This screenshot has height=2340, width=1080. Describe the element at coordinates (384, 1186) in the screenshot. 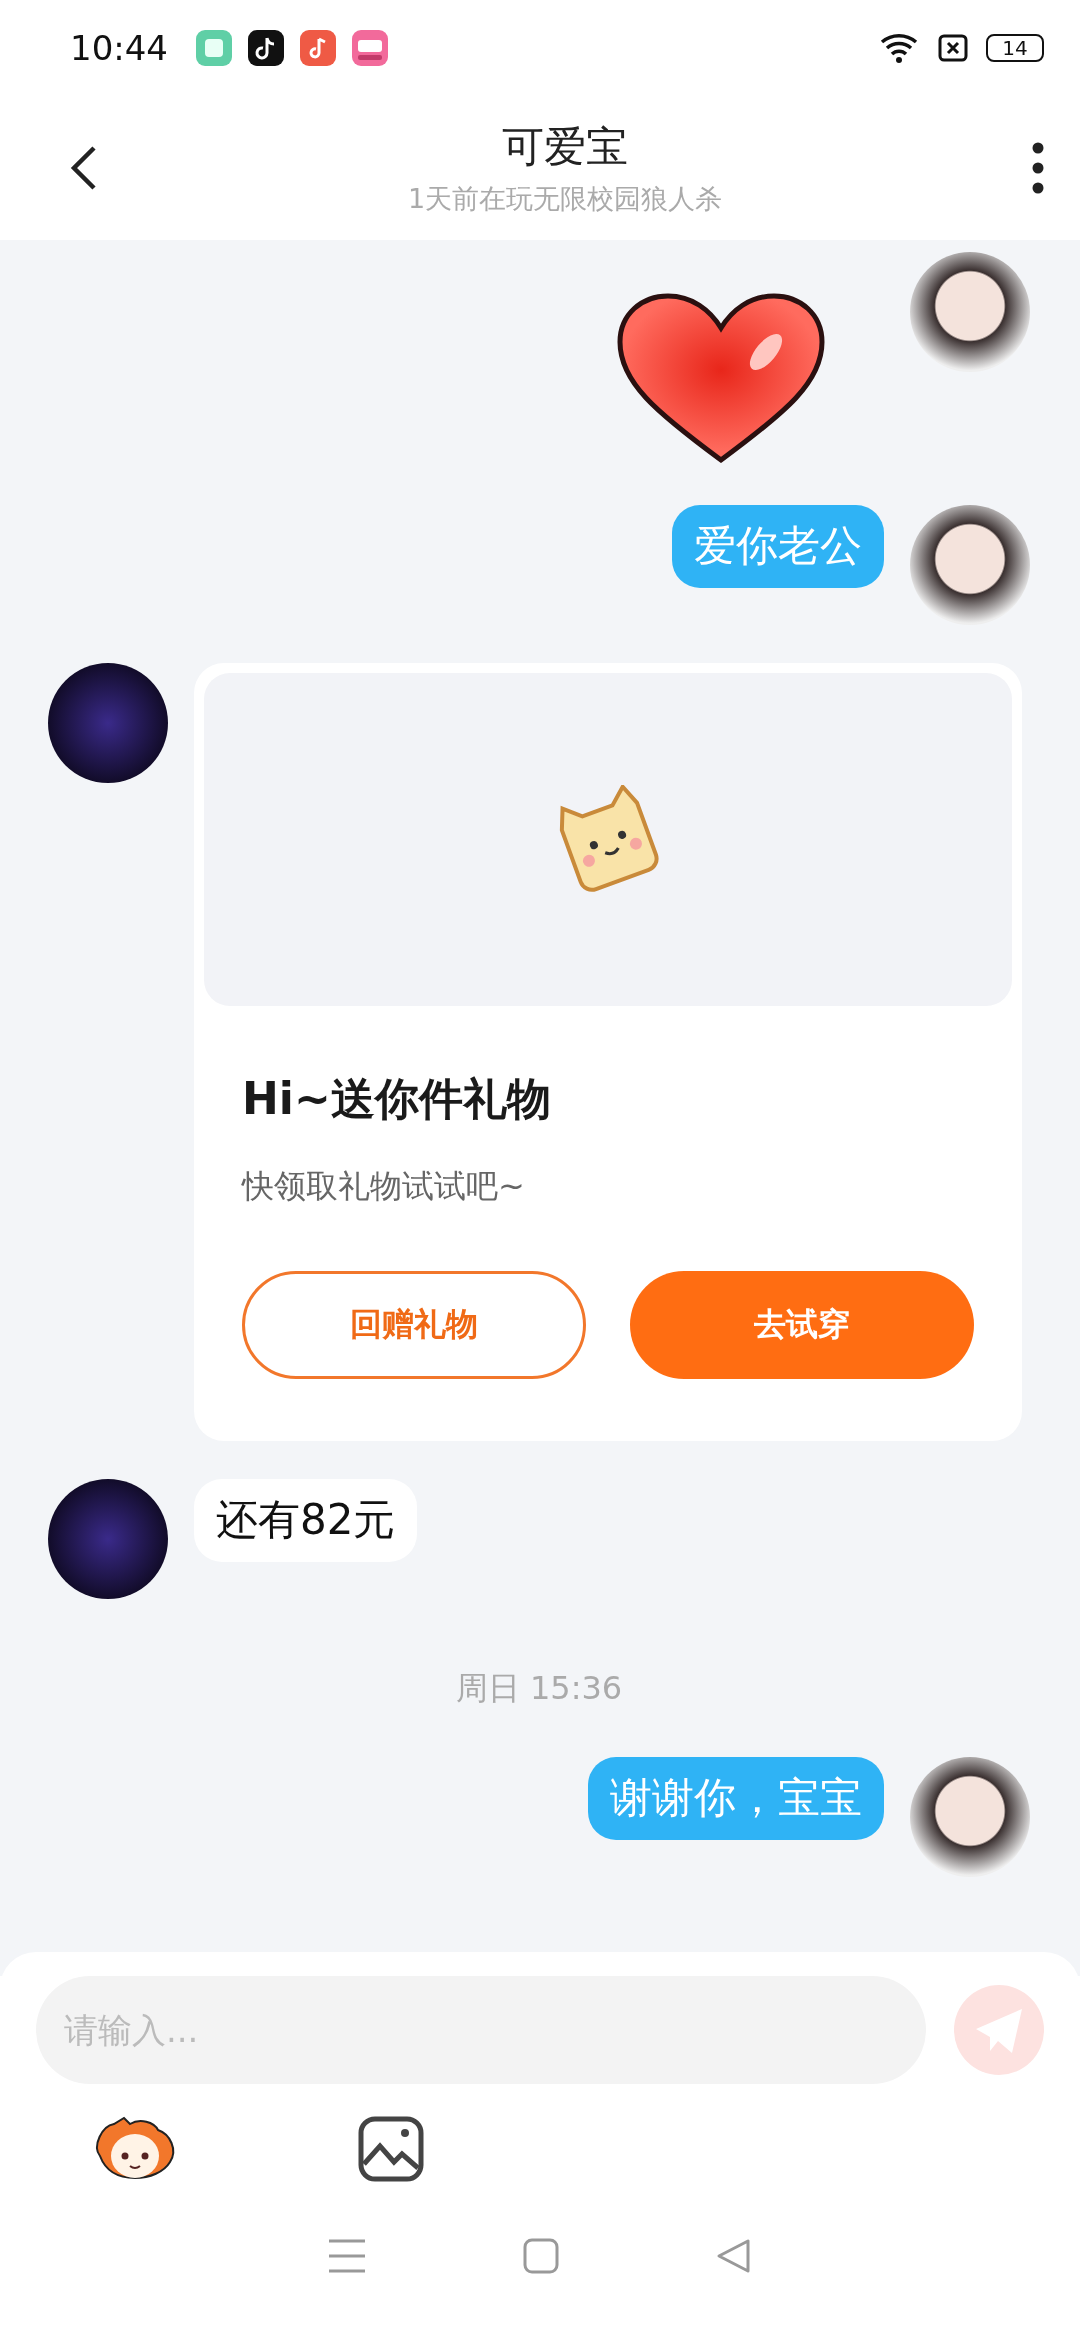

I see `gift-subtitle: 快领取礼物试试吧~` at that location.